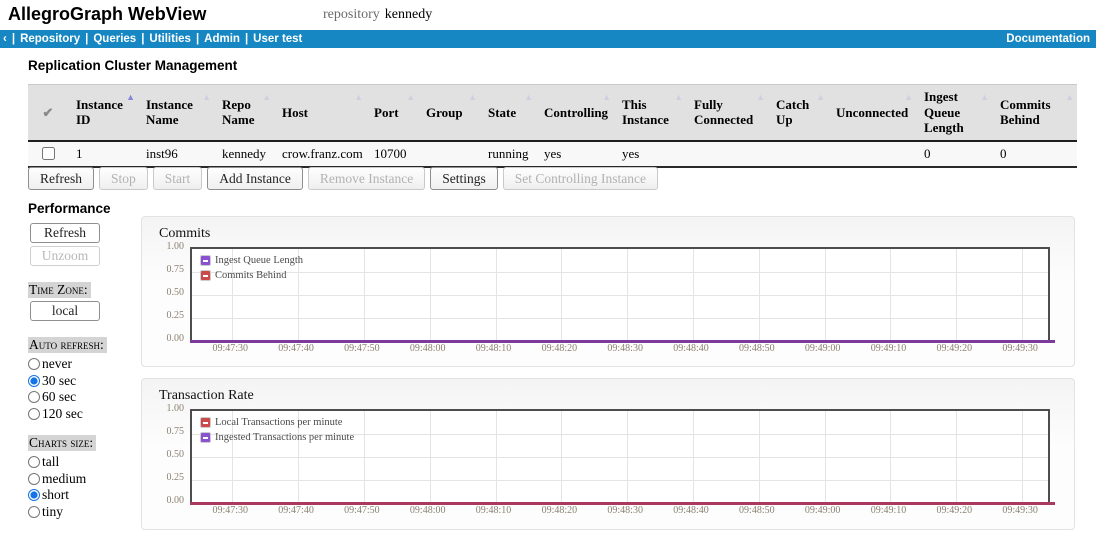 The image size is (1096, 533). Describe the element at coordinates (408, 14) in the screenshot. I see `repository-name: kennedy` at that location.